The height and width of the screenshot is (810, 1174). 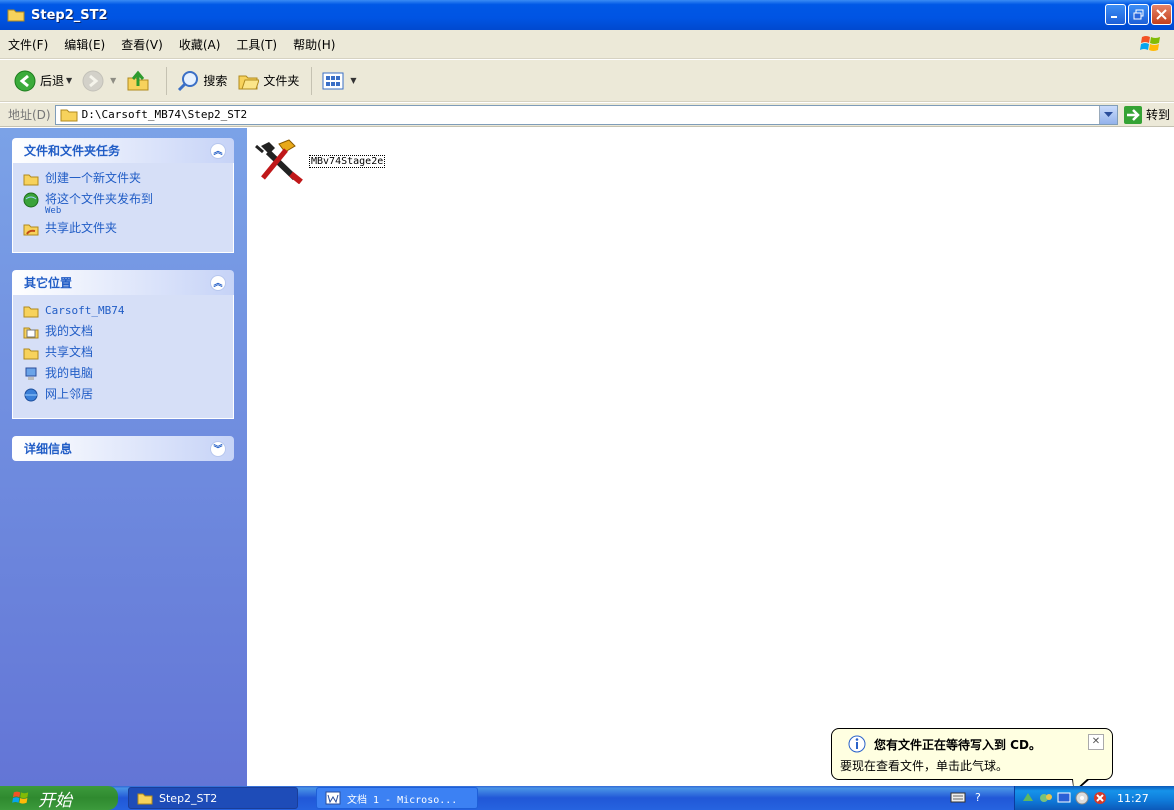 What do you see at coordinates (1161, 14) in the screenshot?
I see `close-button` at bounding box center [1161, 14].